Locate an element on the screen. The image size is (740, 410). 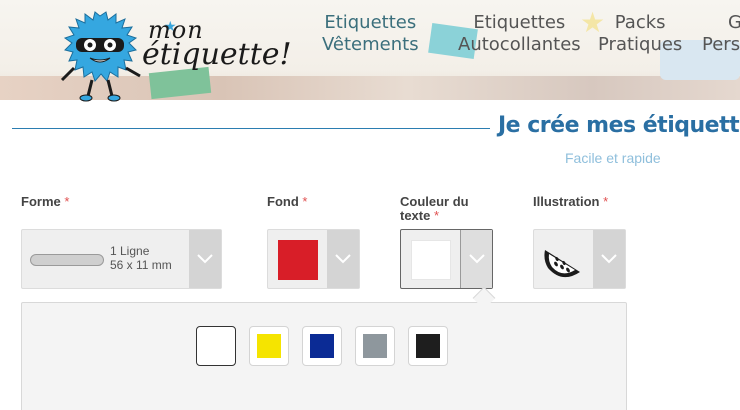
illustration-label: Illustration * is located at coordinates (570, 202).